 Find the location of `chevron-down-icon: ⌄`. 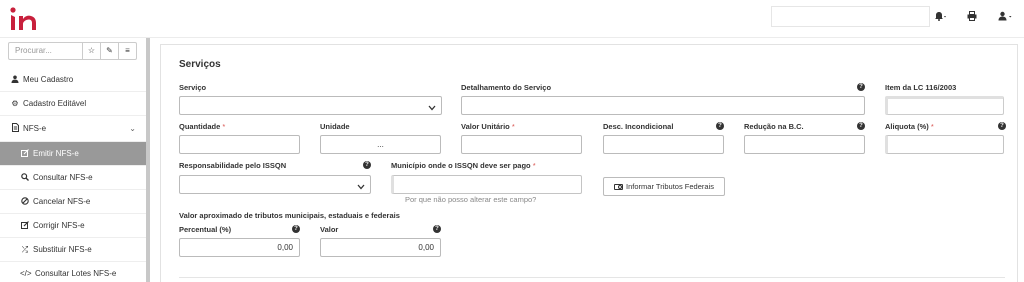

chevron-down-icon: ⌄ is located at coordinates (132, 128).